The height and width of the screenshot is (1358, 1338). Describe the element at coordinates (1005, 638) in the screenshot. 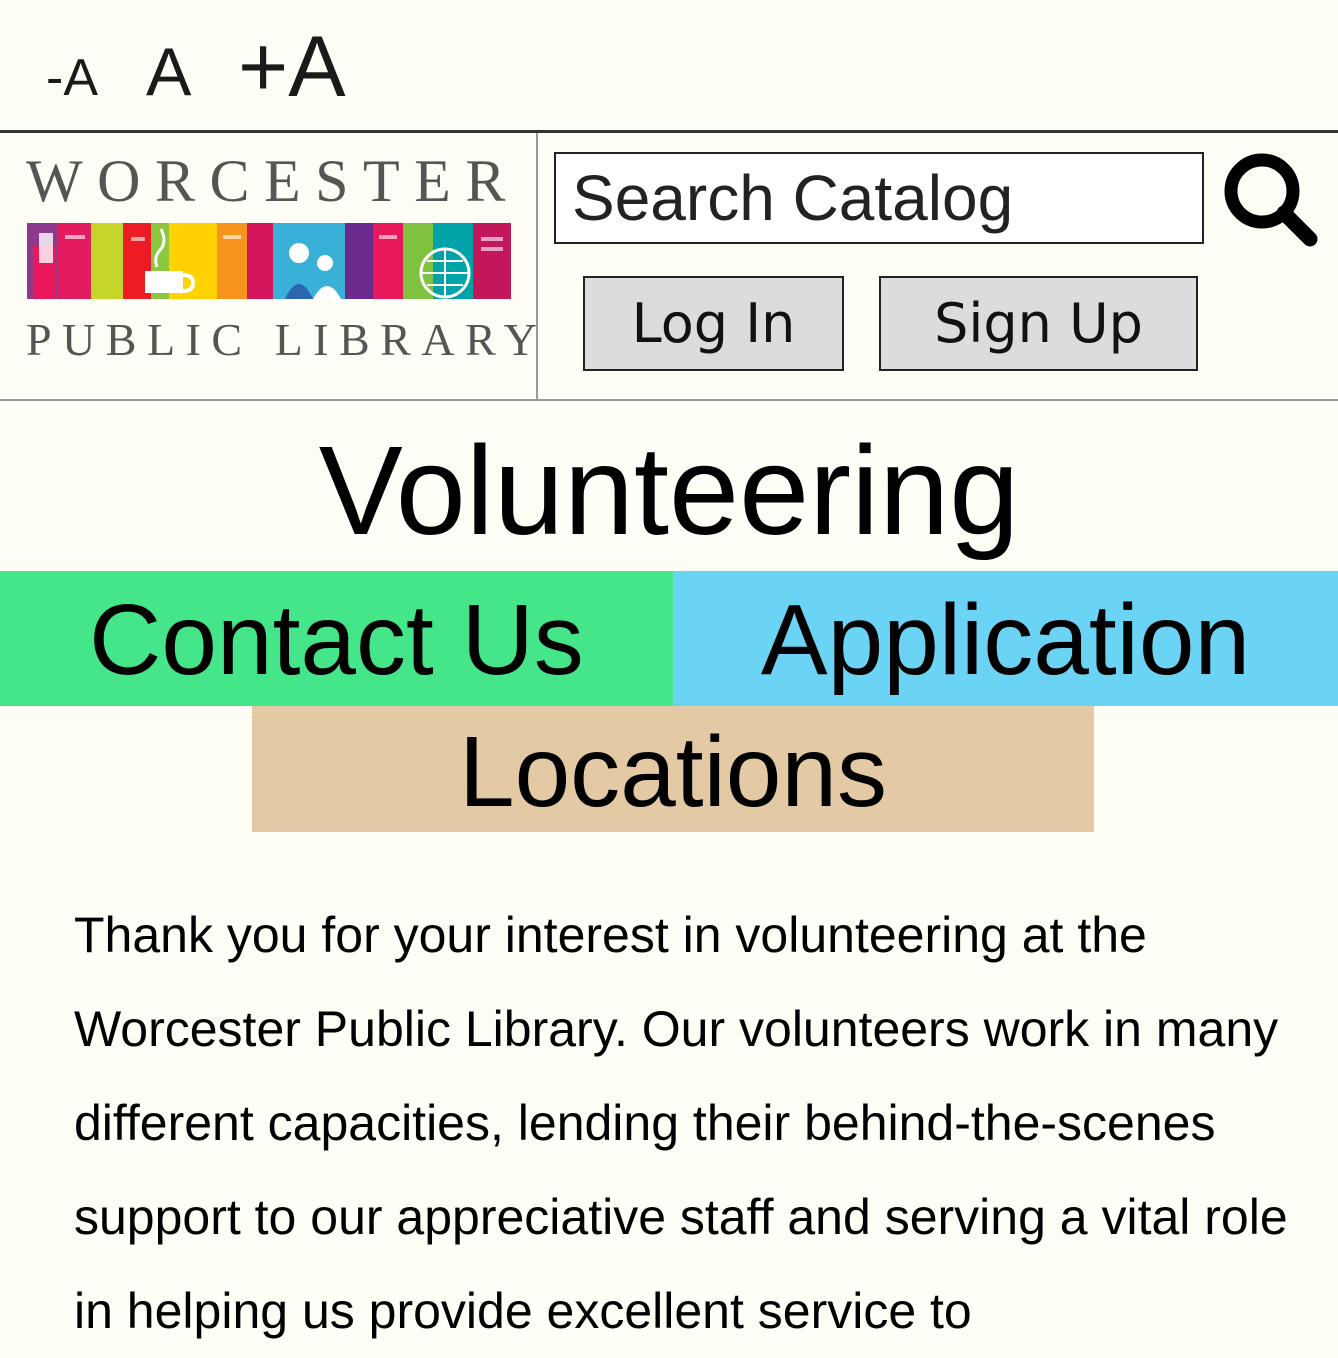

I see `application-tile: Application` at that location.